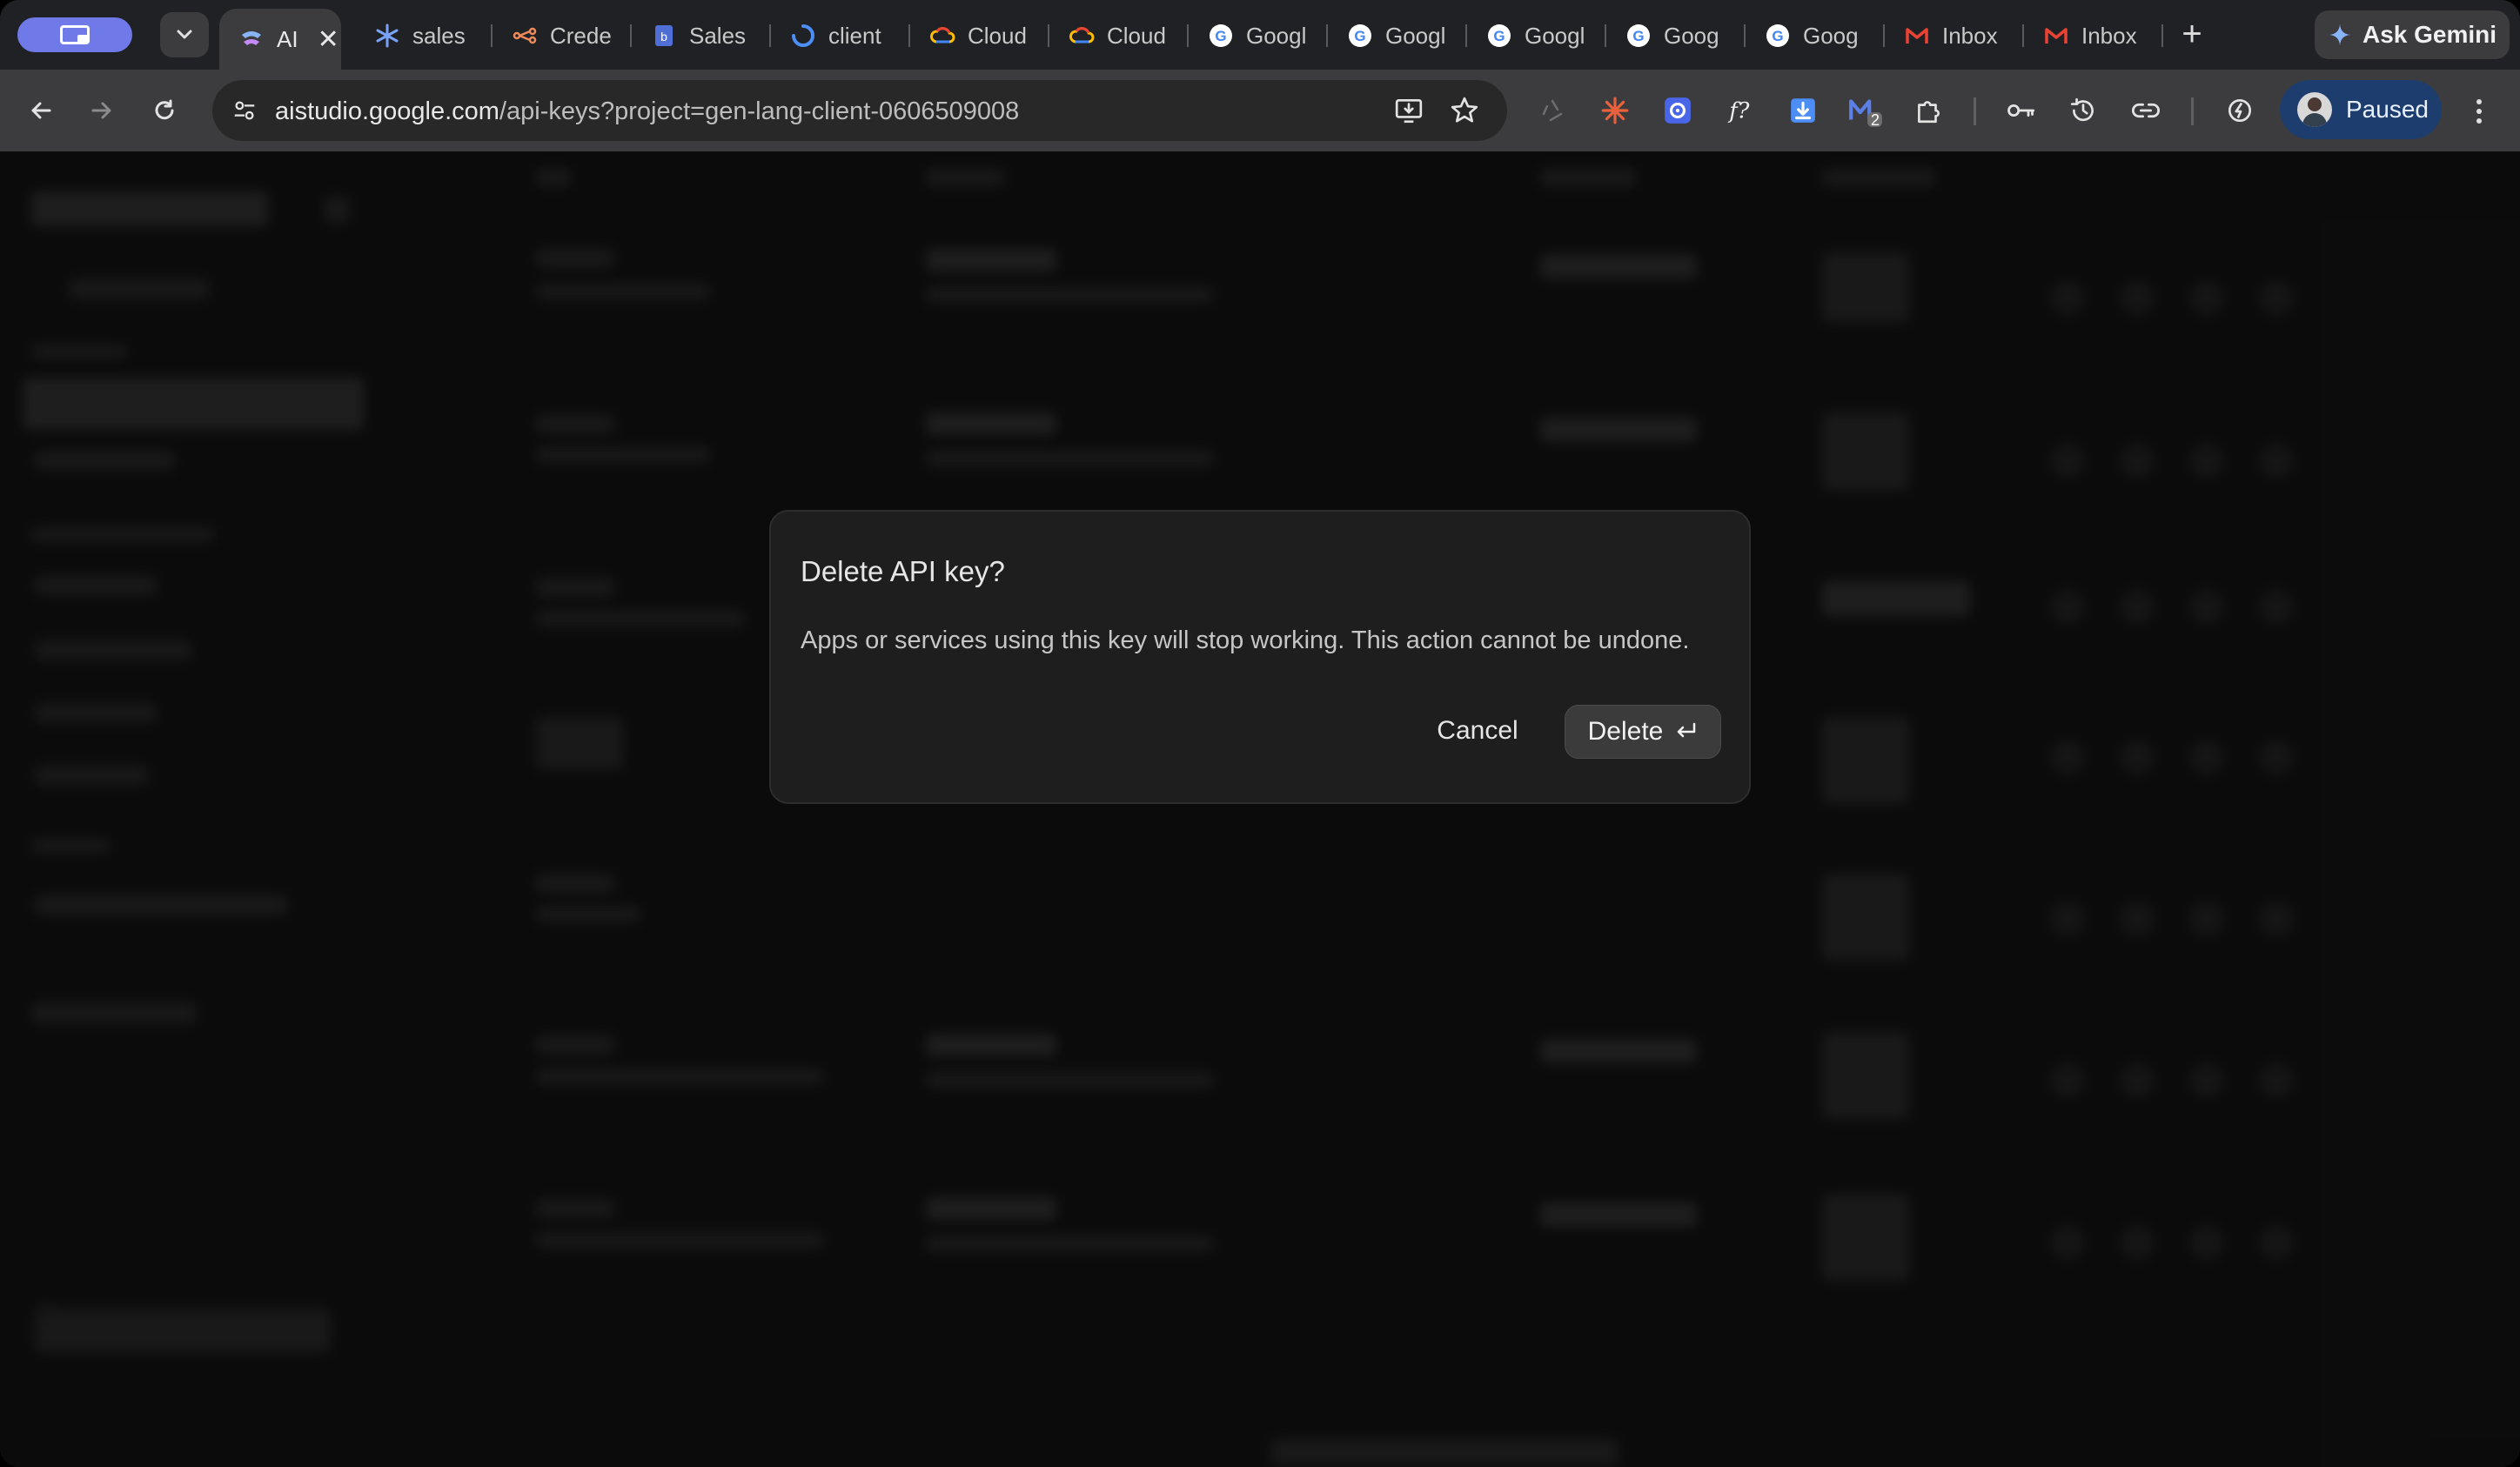 This screenshot has height=1467, width=2520. I want to click on enter-key-icon, so click(1687, 730).